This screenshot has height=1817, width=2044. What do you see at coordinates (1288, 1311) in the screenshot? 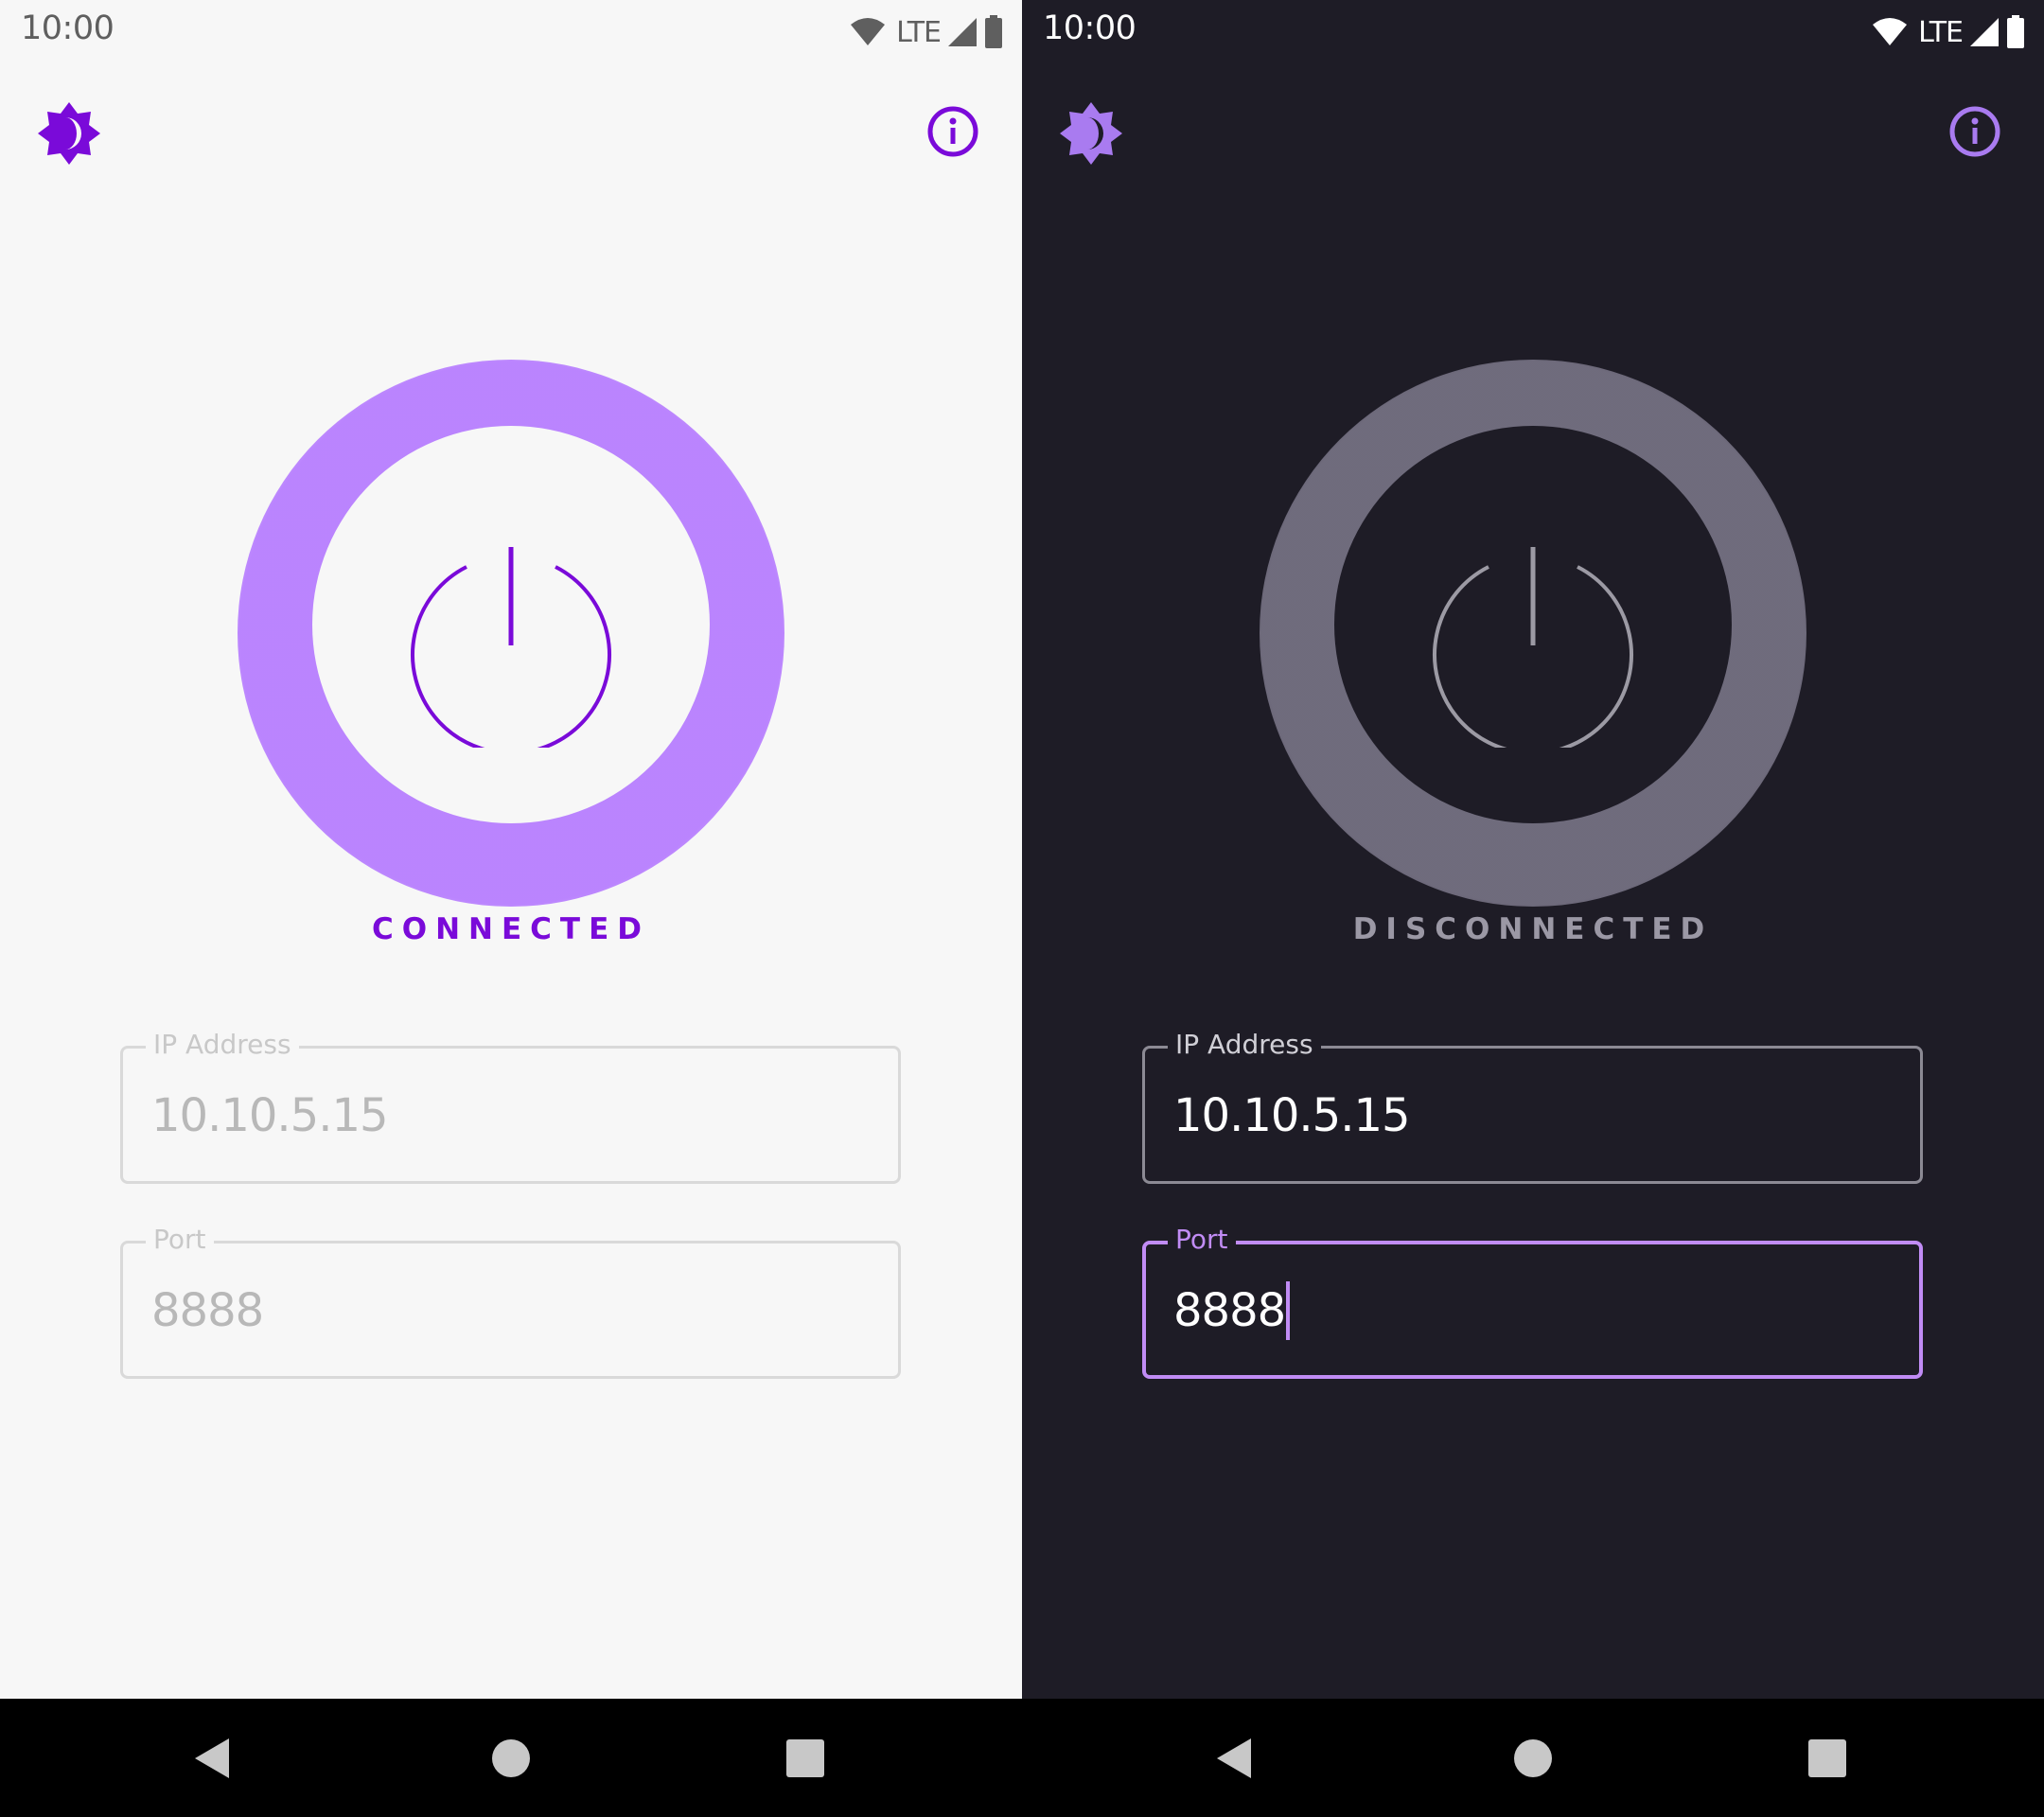
I see `text-cursor` at bounding box center [1288, 1311].